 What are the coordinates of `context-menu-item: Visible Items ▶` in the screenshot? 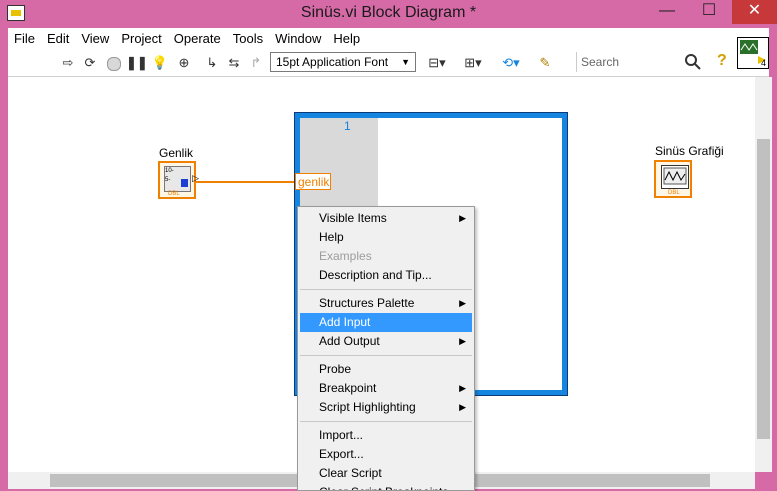 It's located at (386, 218).